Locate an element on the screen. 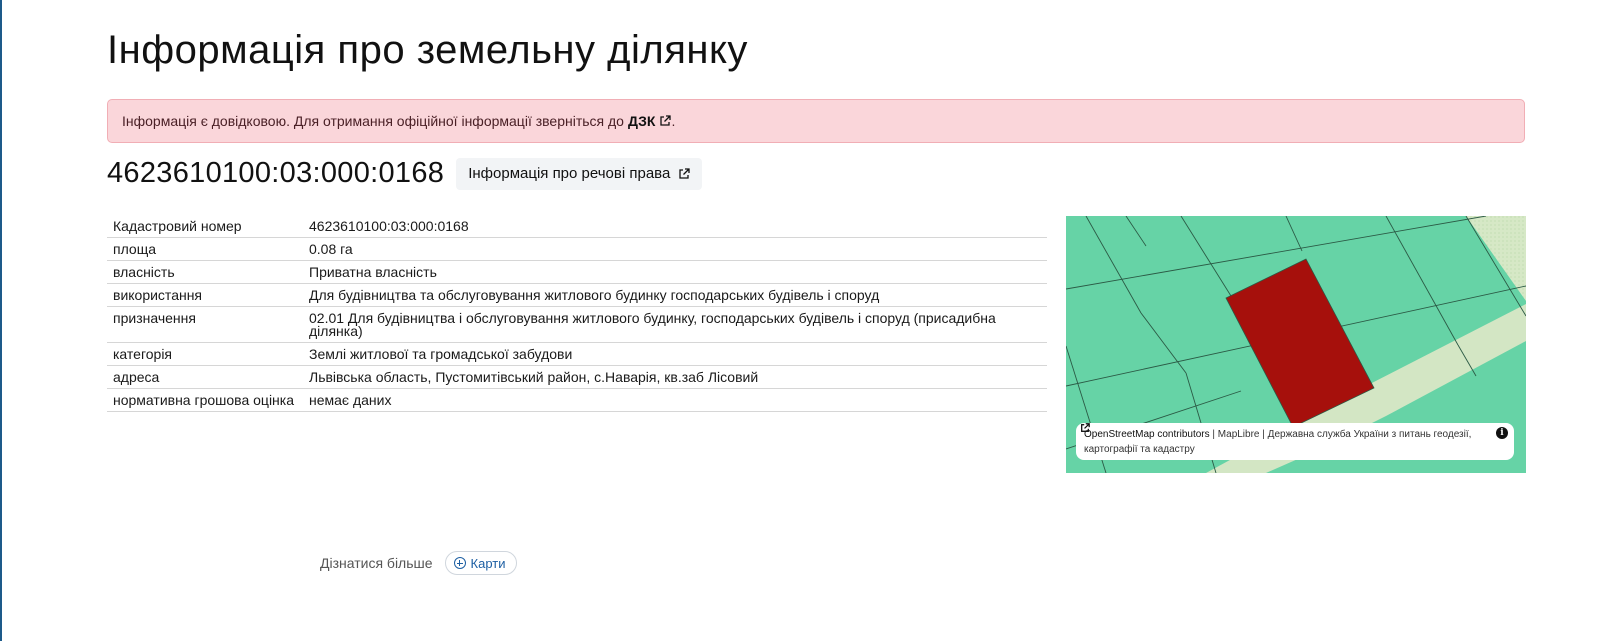  property-rights-label: Інформація про речові права is located at coordinates (569, 173).